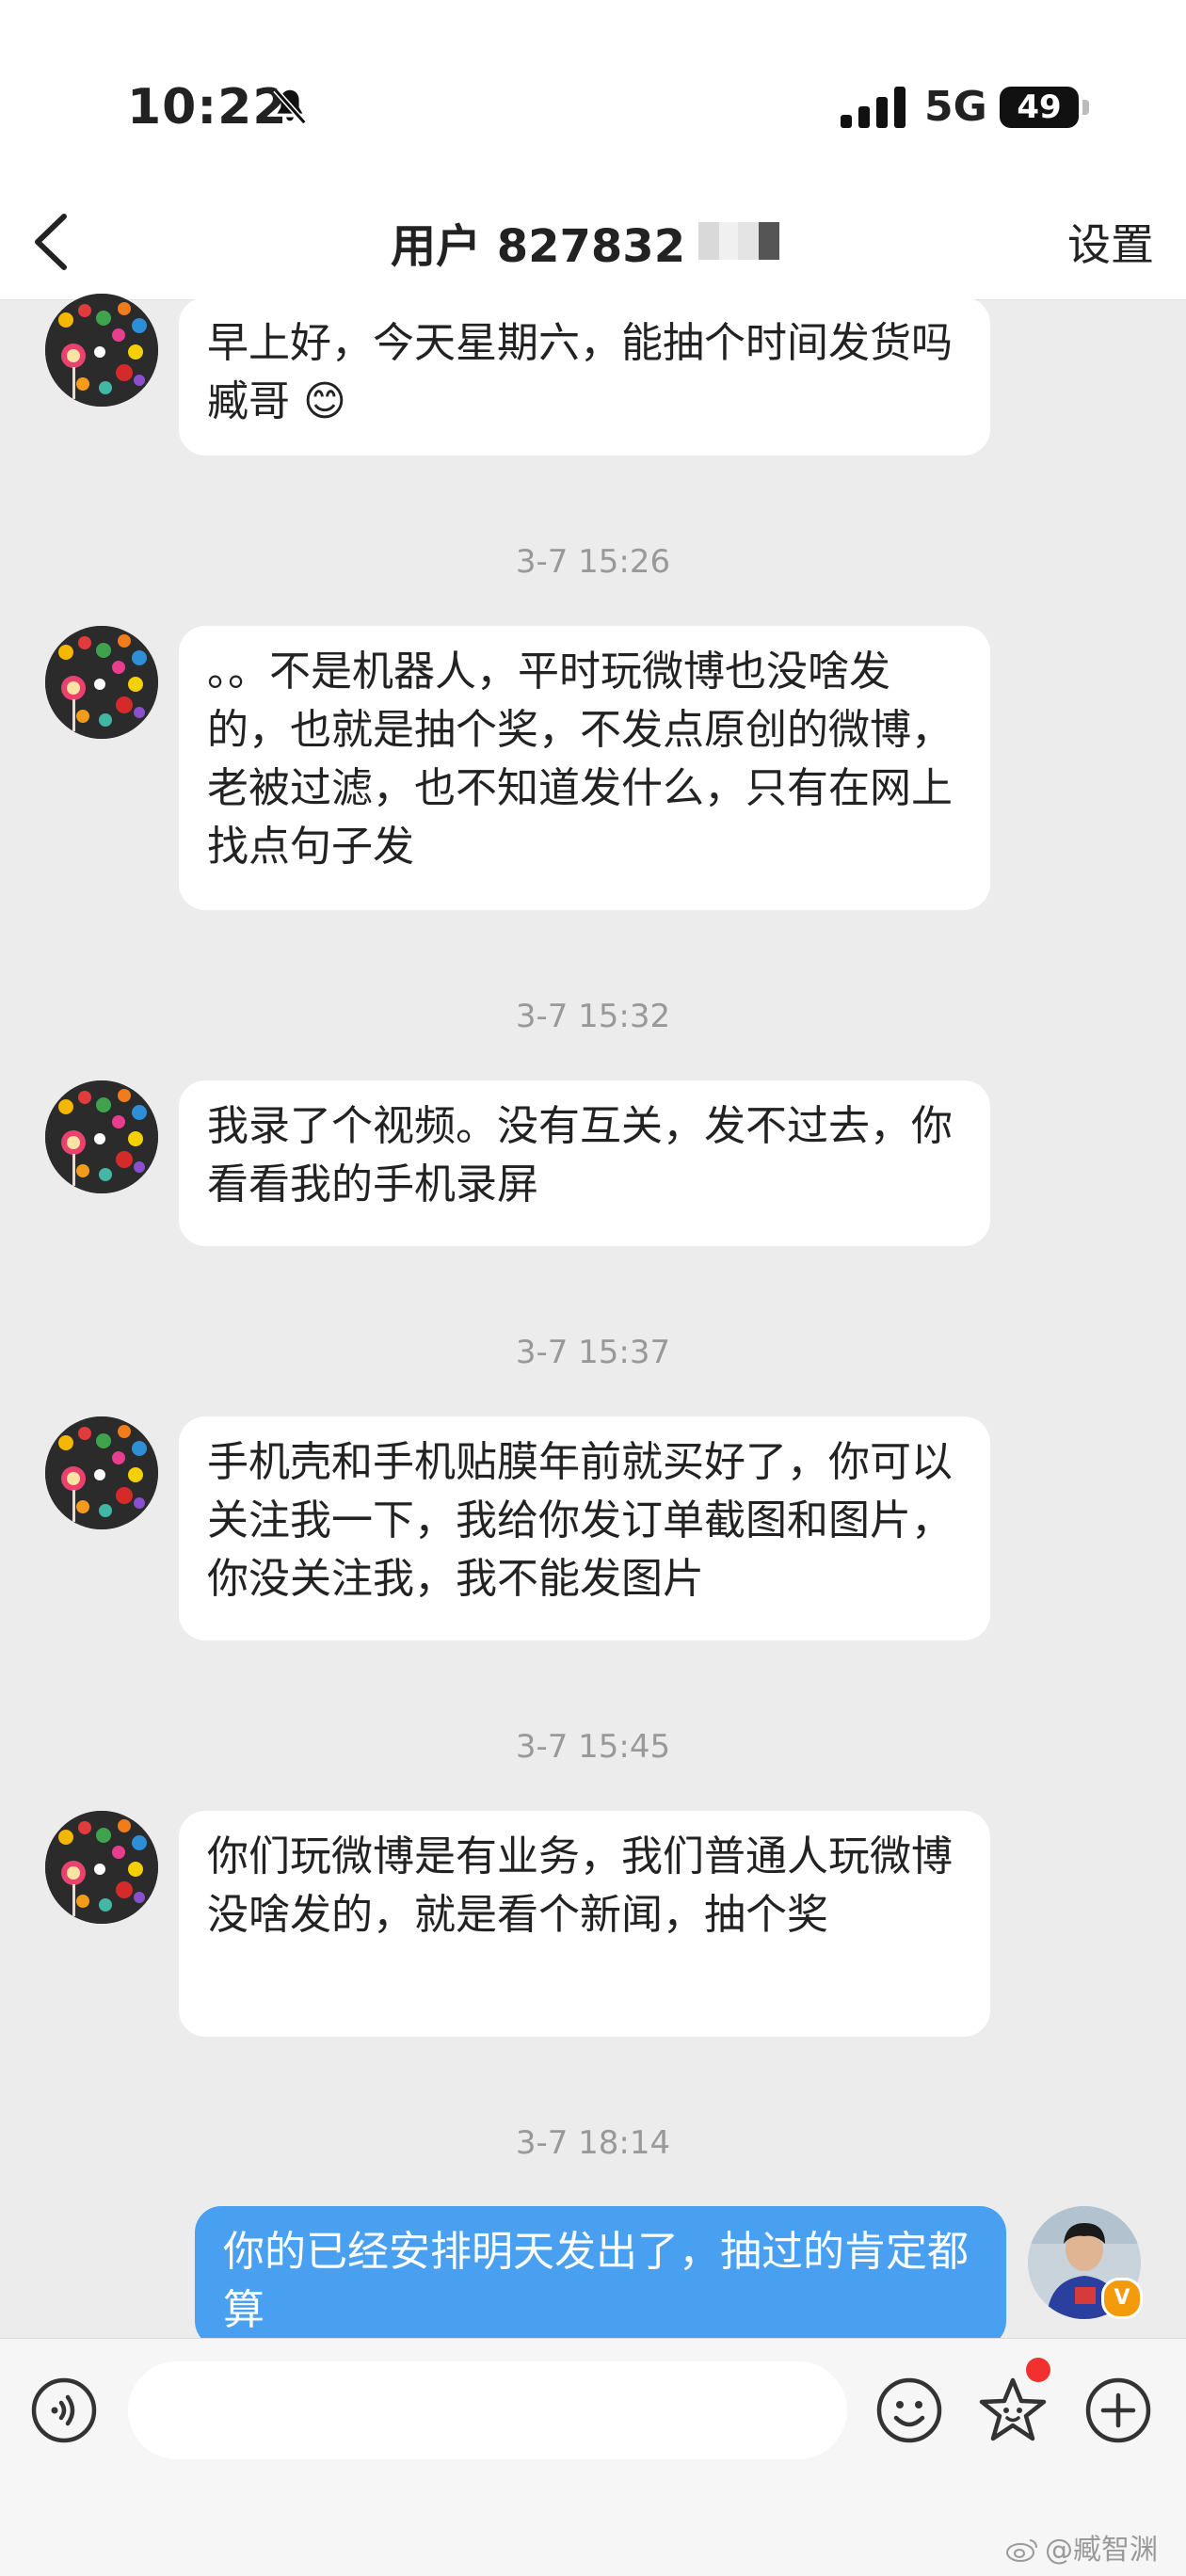 The width and height of the screenshot is (1186, 2576). I want to click on back-icon, so click(51, 242).